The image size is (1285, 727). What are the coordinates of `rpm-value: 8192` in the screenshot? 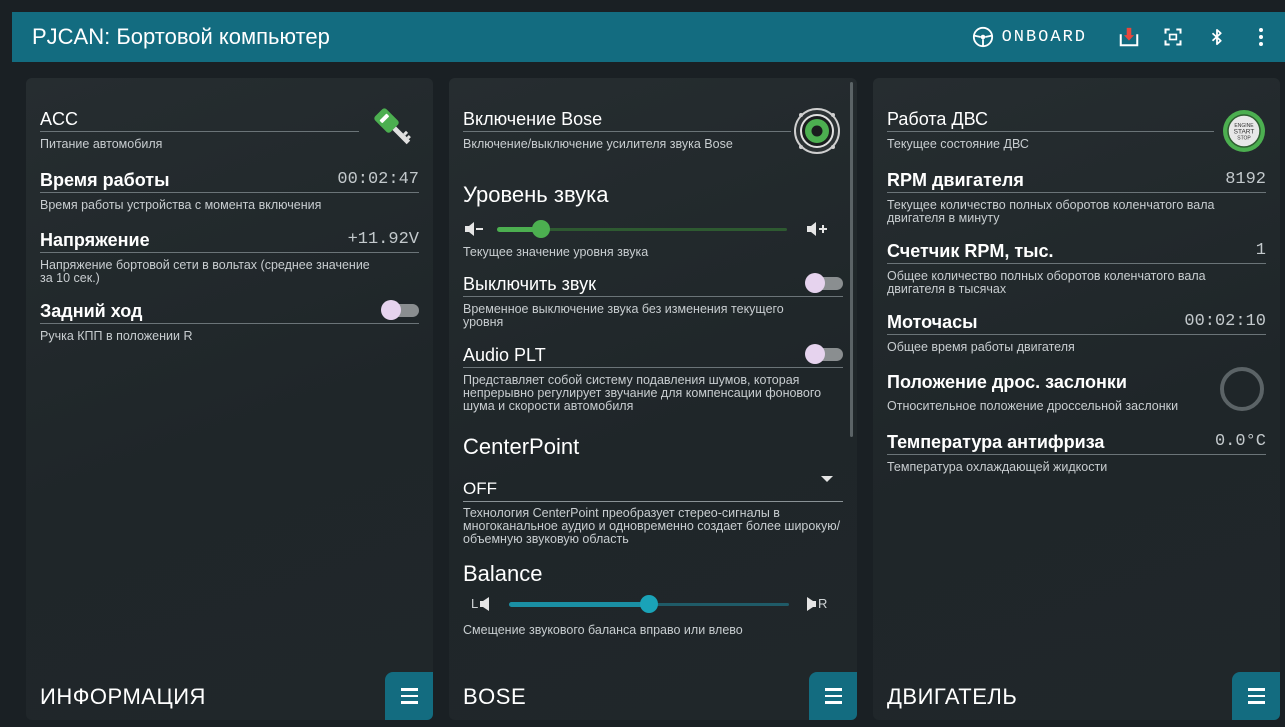 It's located at (1245, 179).